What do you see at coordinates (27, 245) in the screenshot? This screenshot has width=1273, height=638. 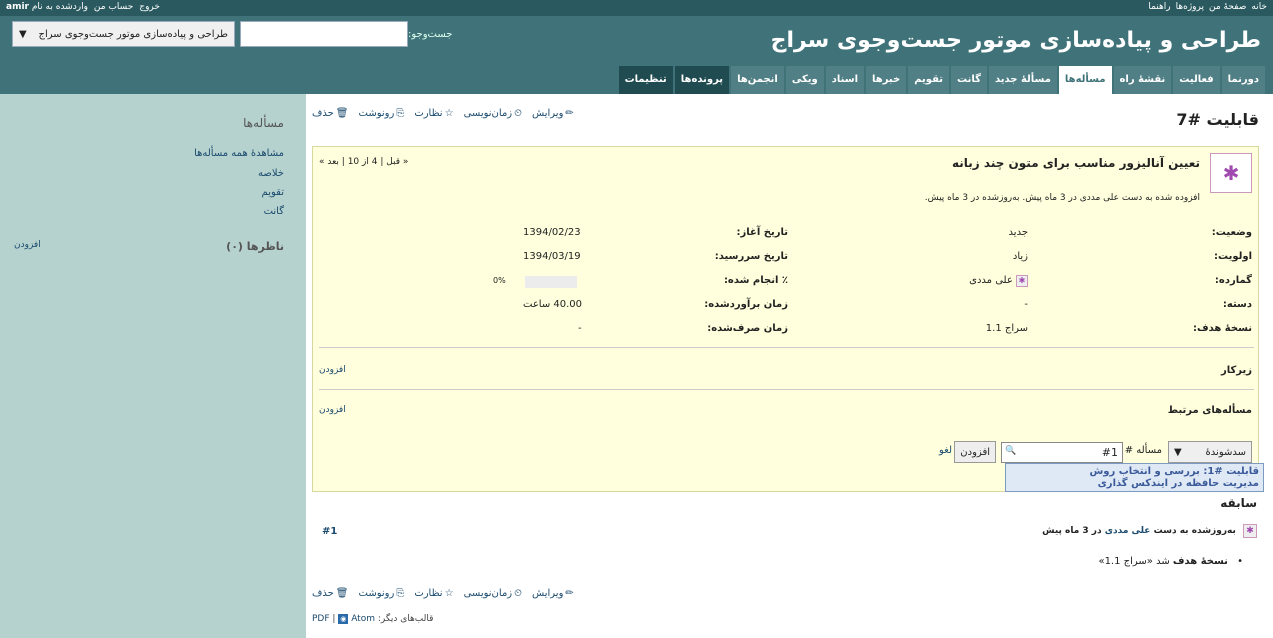 I see `add-watcher-link: افزودن` at bounding box center [27, 245].